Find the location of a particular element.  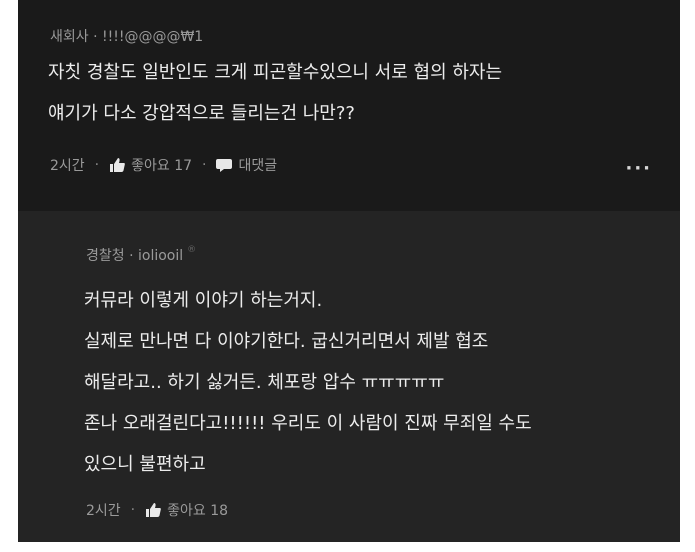

reply-link: 대댓글 is located at coordinates (257, 165).